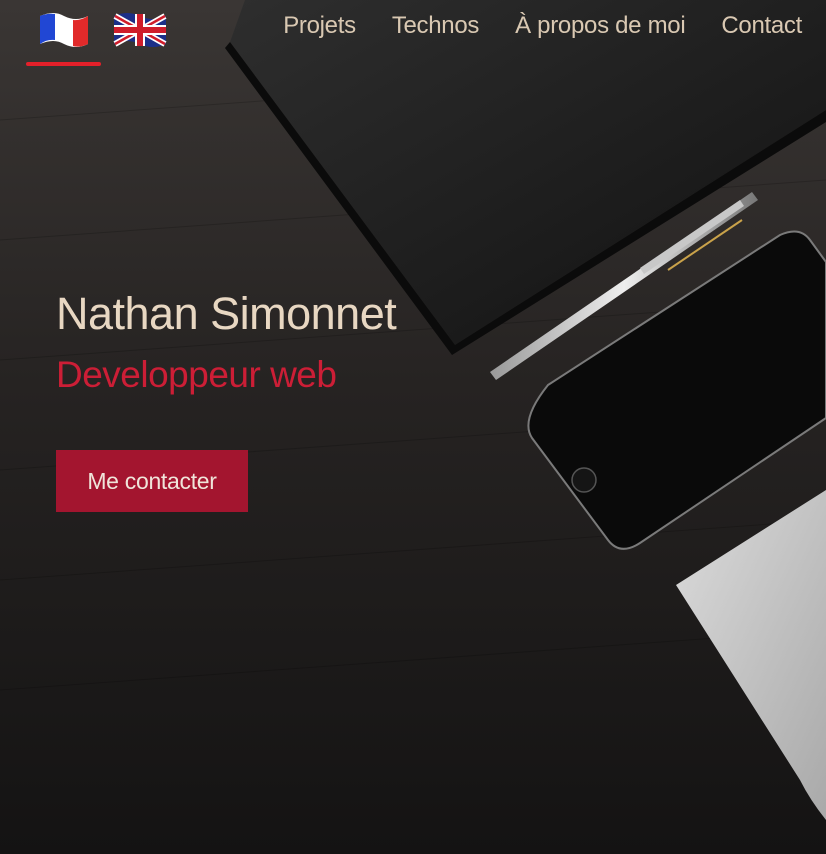 Image resolution: width=826 pixels, height=854 pixels. Describe the element at coordinates (196, 374) in the screenshot. I see `hero-role: Developpeur web` at that location.